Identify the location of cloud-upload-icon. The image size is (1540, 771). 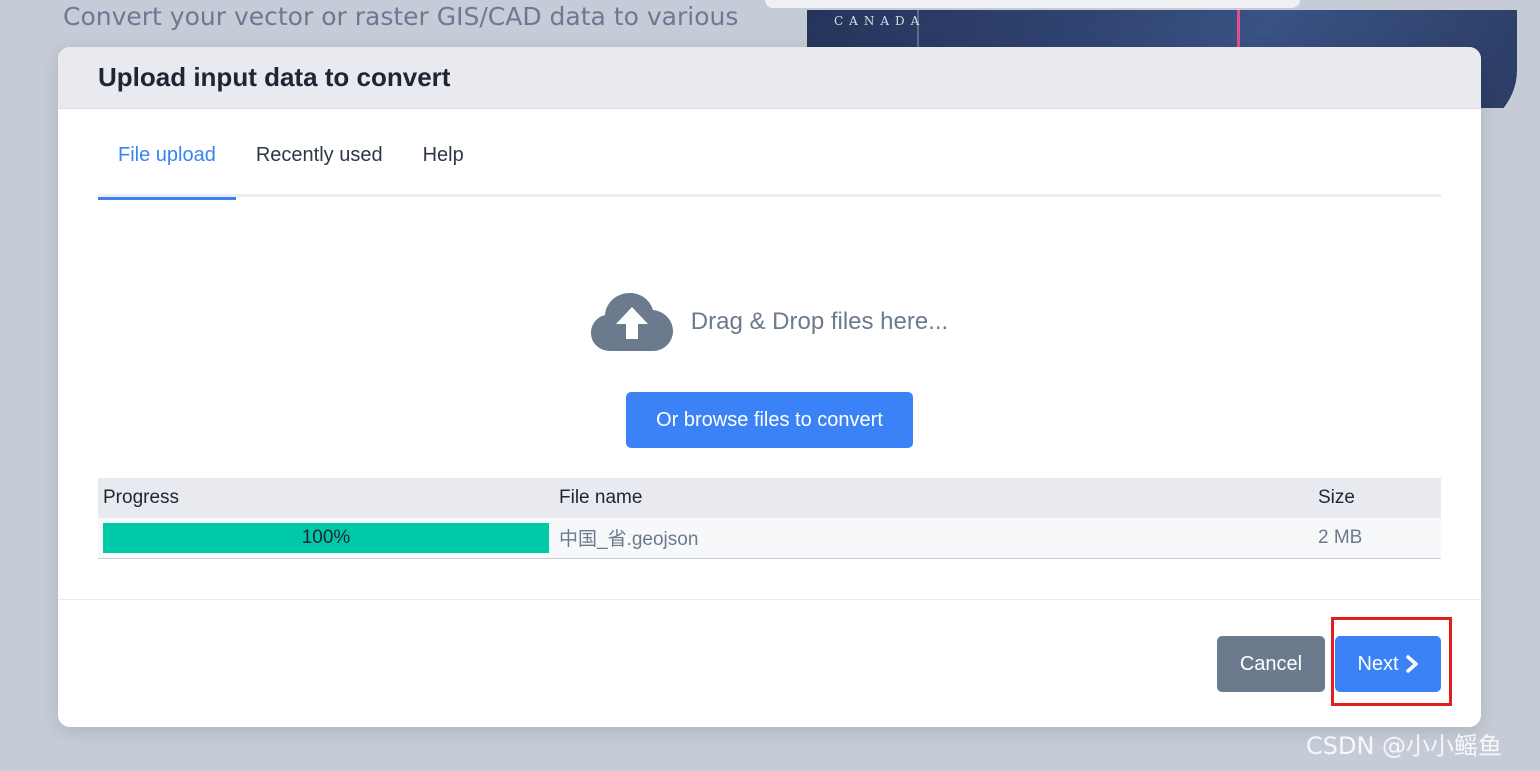
(631, 322).